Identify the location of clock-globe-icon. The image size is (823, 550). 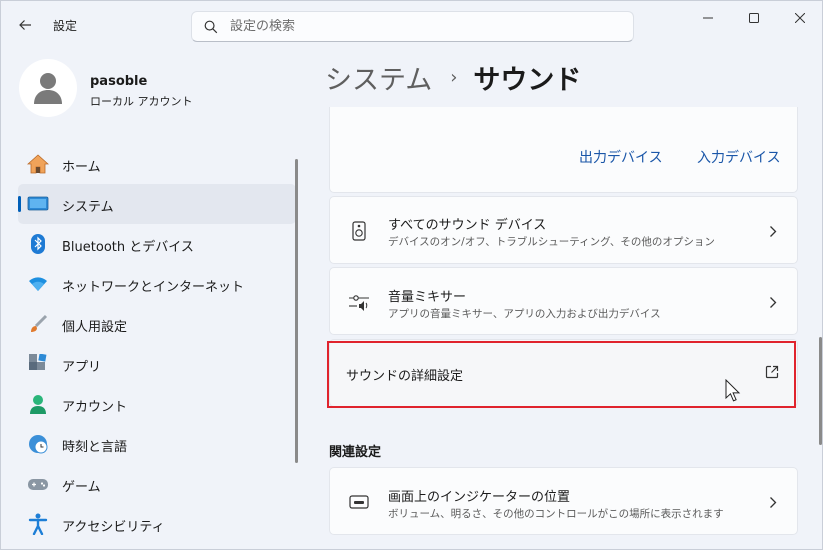
(38, 444).